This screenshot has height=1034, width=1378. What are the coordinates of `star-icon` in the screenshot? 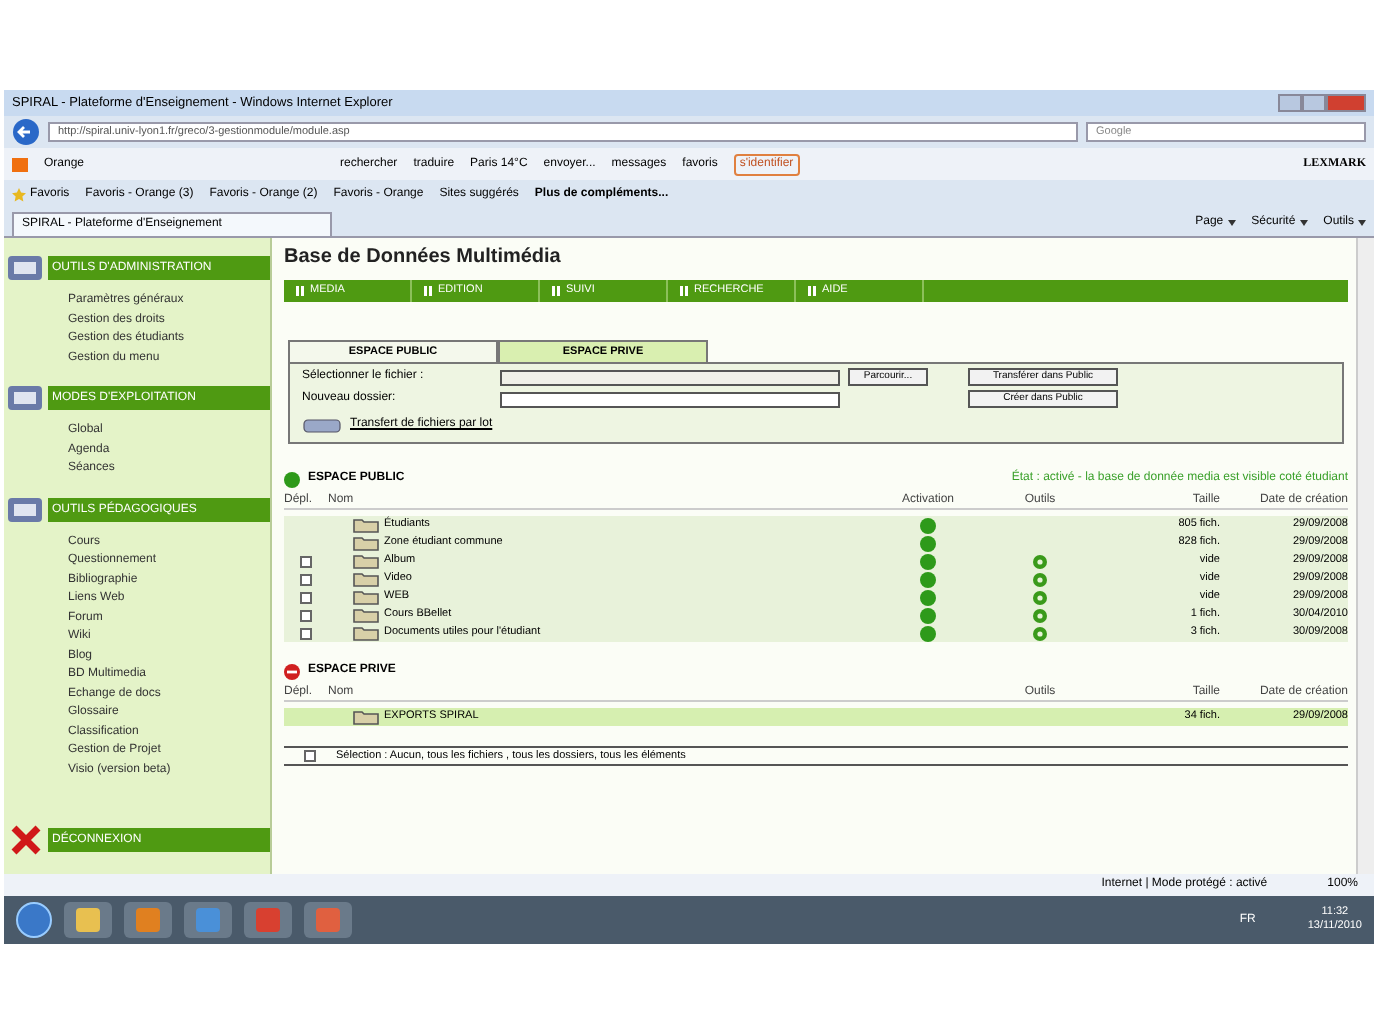 It's located at (19, 195).